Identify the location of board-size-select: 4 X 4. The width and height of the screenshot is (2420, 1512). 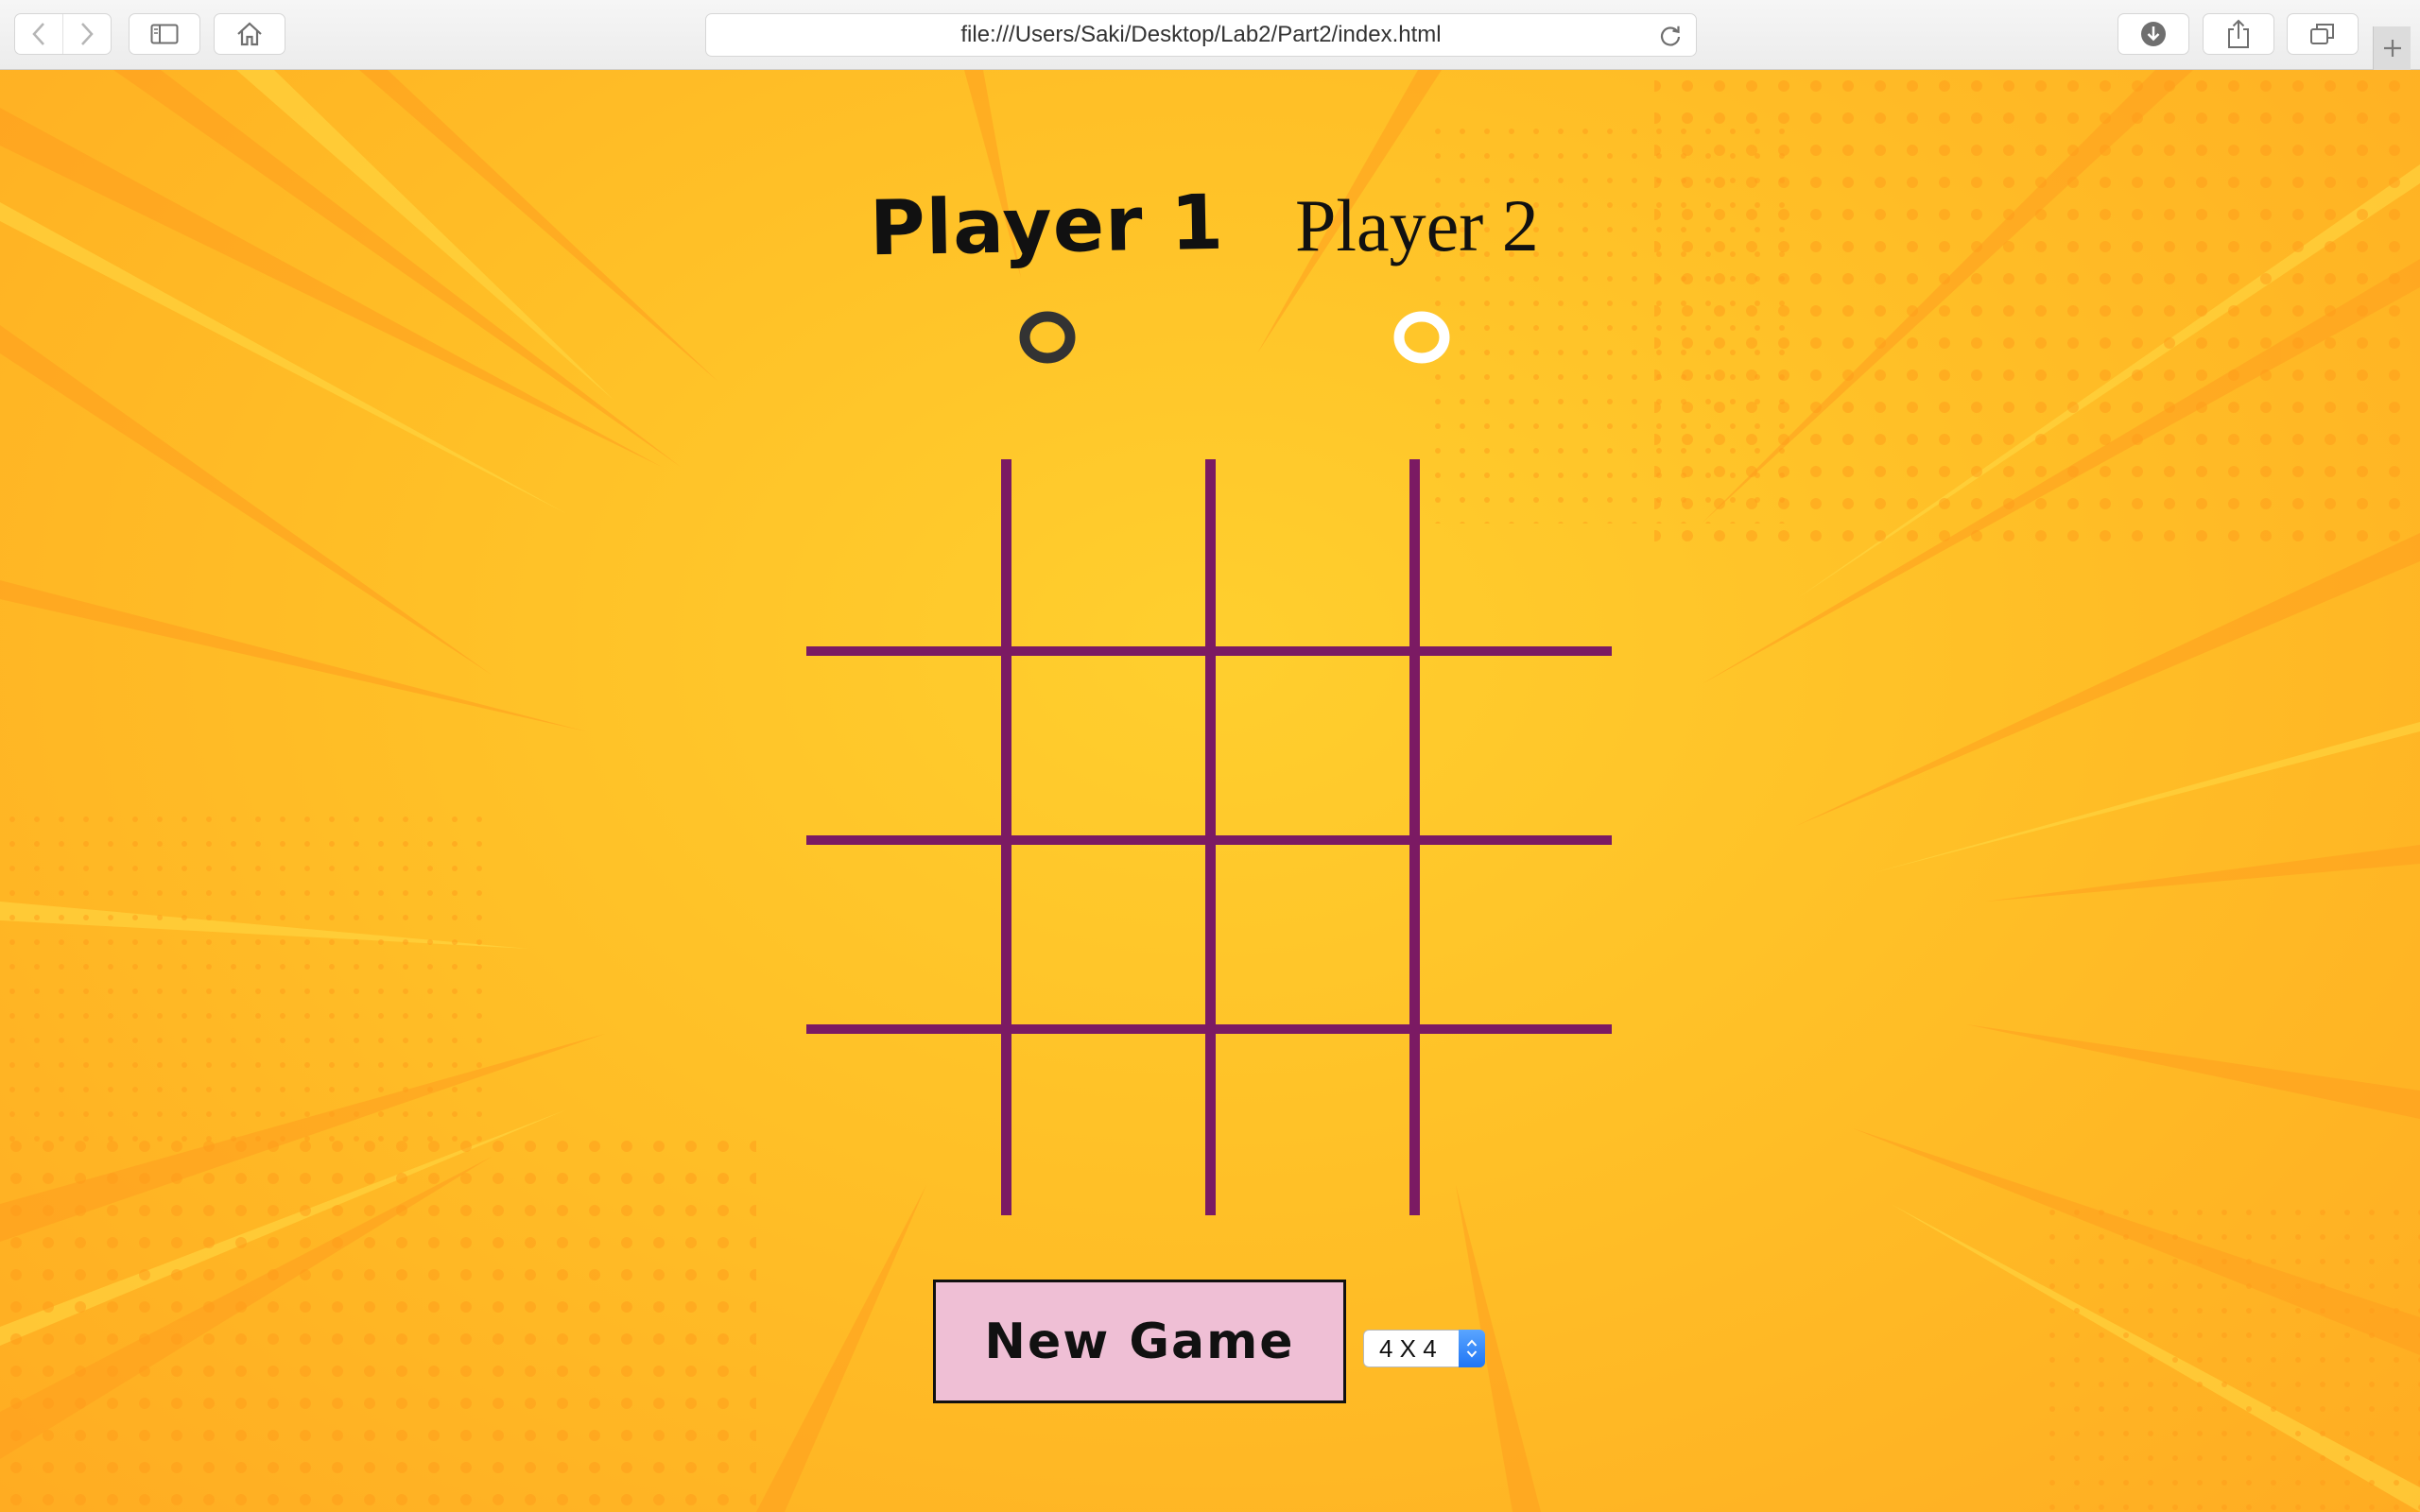
(1424, 1348).